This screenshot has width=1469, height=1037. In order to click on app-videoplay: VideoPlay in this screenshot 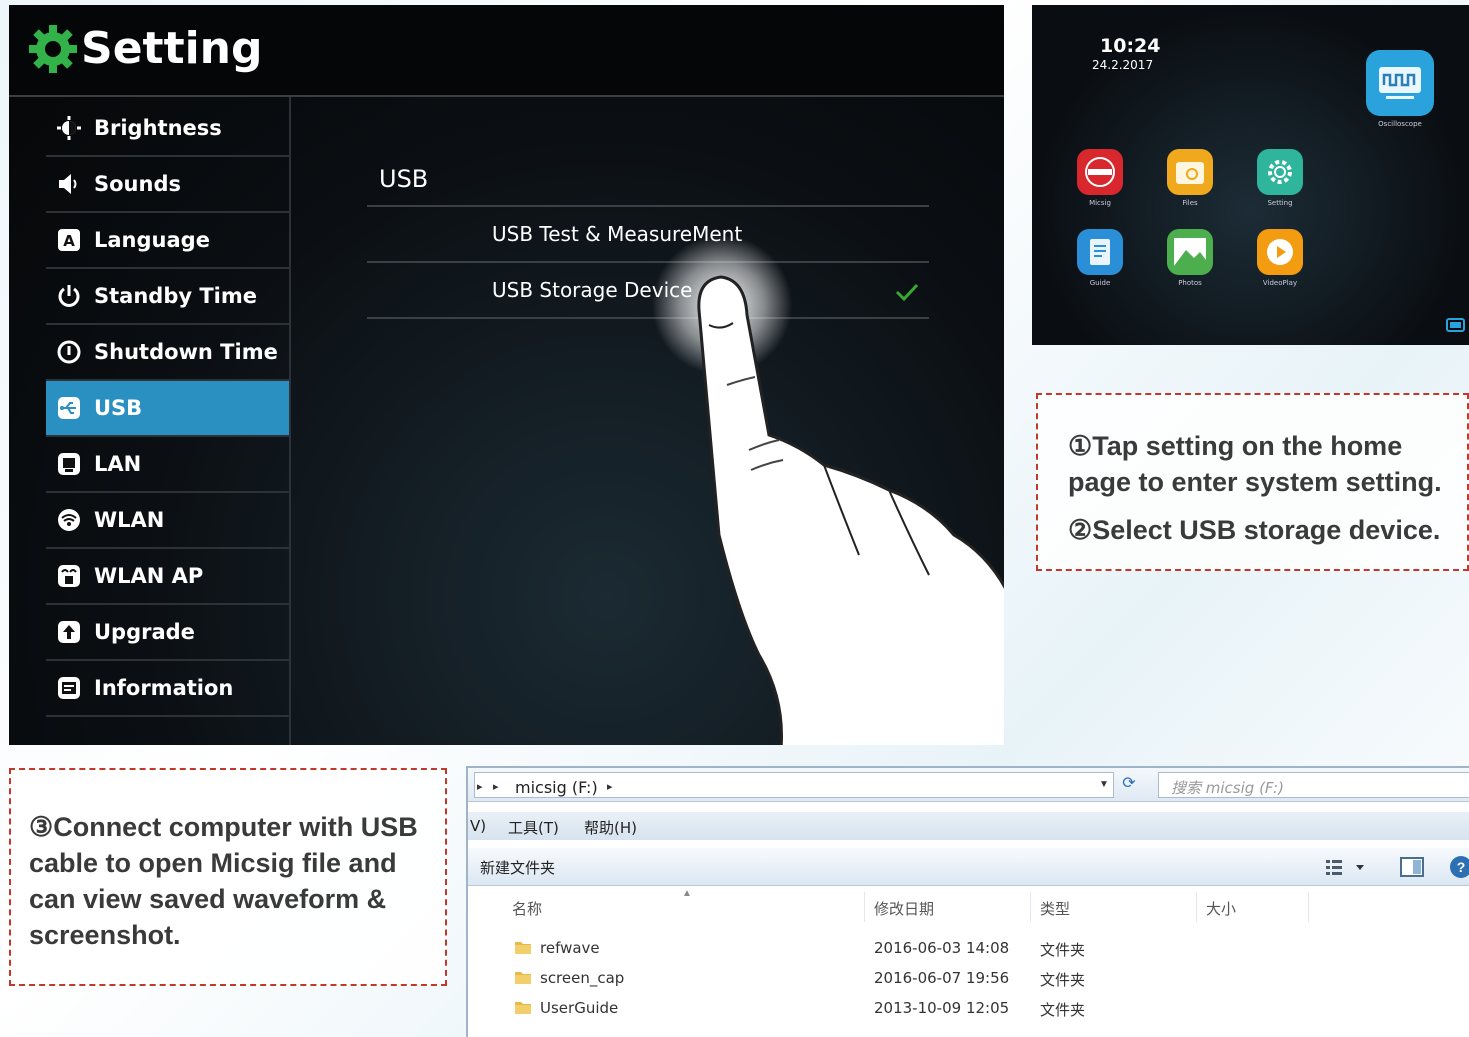, I will do `click(1280, 258)`.